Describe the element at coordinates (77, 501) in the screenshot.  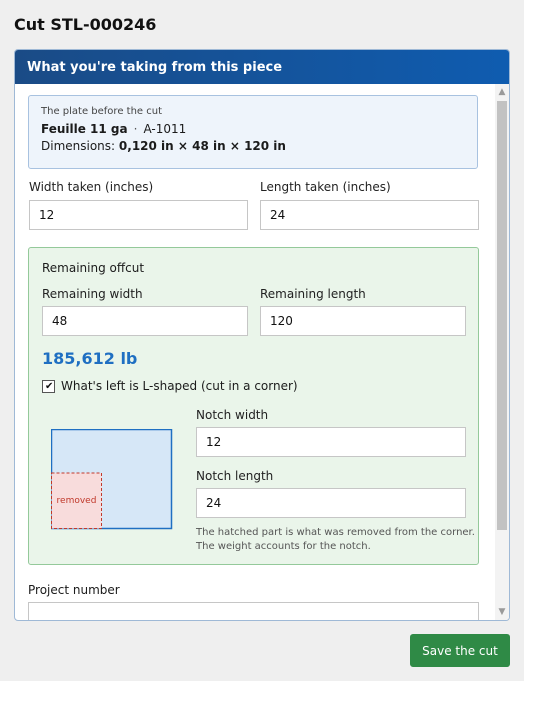
I see `removed-label: removed` at that location.